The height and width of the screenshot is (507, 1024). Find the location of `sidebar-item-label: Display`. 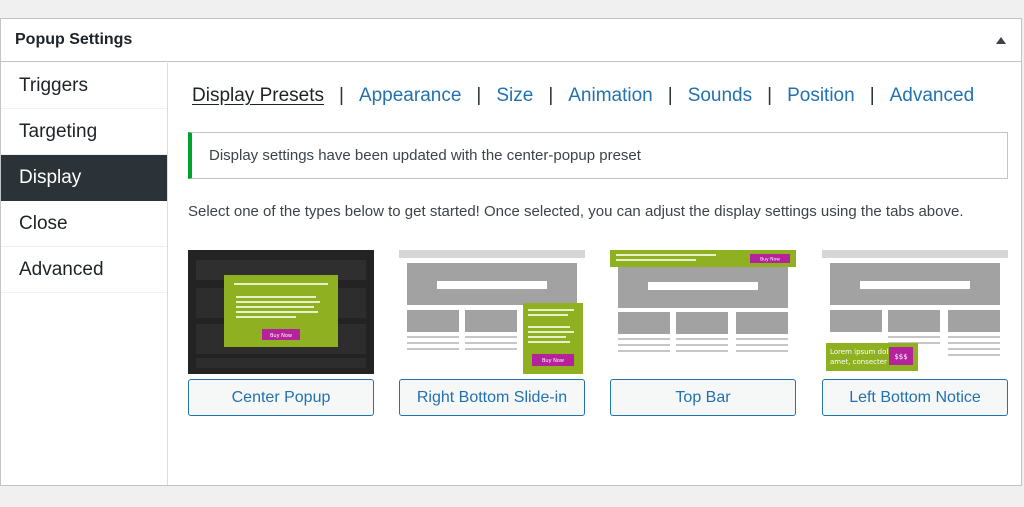

sidebar-item-label: Display is located at coordinates (50, 177).